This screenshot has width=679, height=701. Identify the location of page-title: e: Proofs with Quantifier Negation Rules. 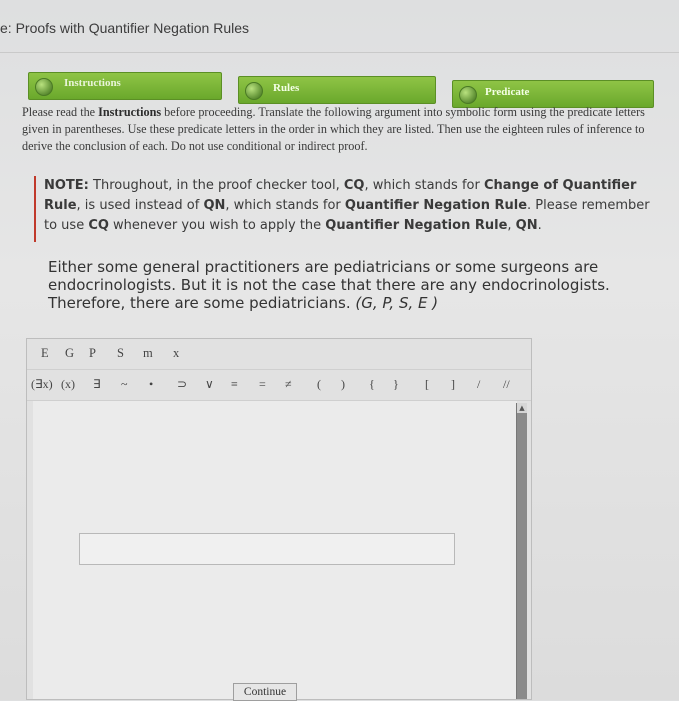
(125, 28).